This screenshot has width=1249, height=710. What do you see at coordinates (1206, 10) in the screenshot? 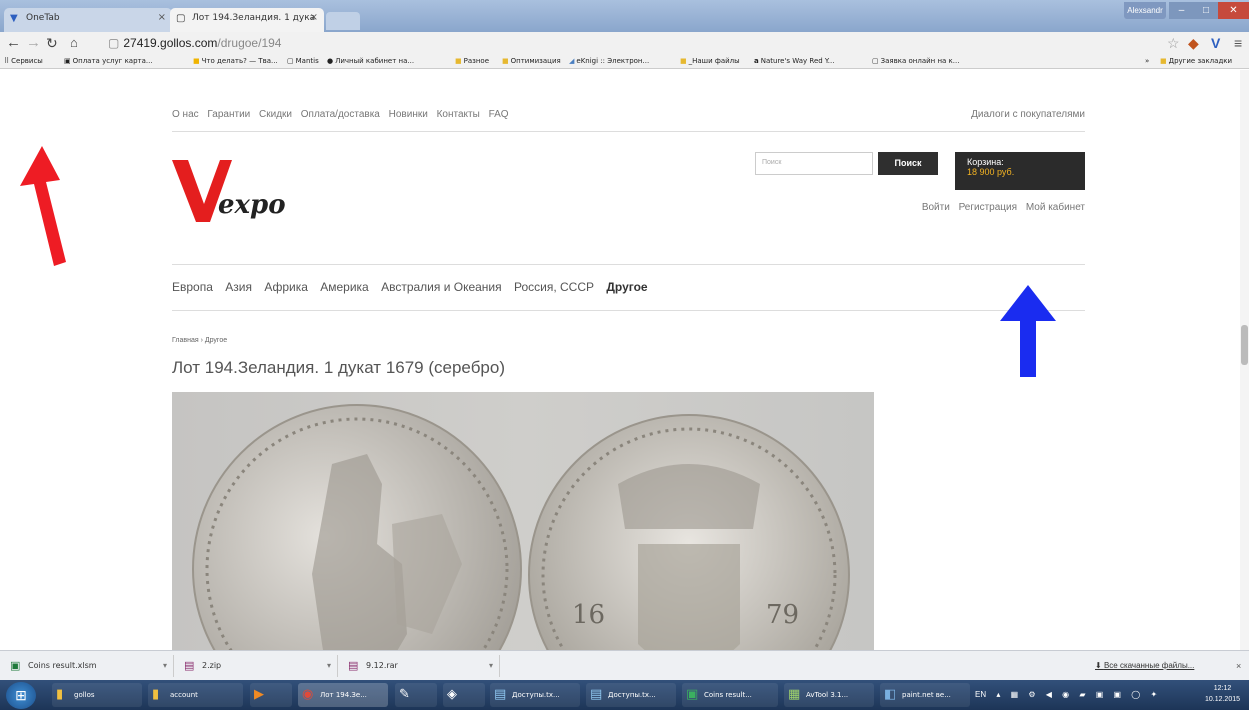
I see `maximize-icon: □` at bounding box center [1206, 10].